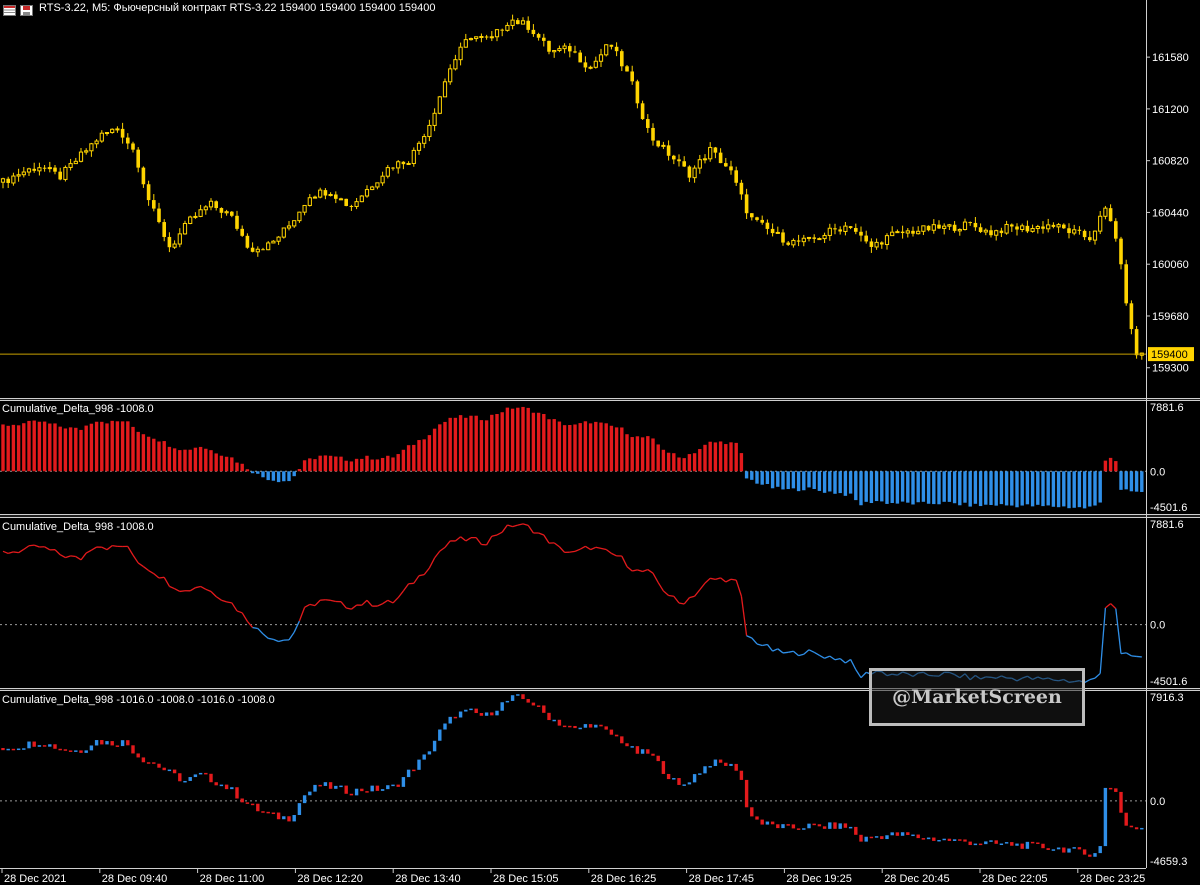 The width and height of the screenshot is (1200, 885). I want to click on chart-type-icon, so click(9, 9).